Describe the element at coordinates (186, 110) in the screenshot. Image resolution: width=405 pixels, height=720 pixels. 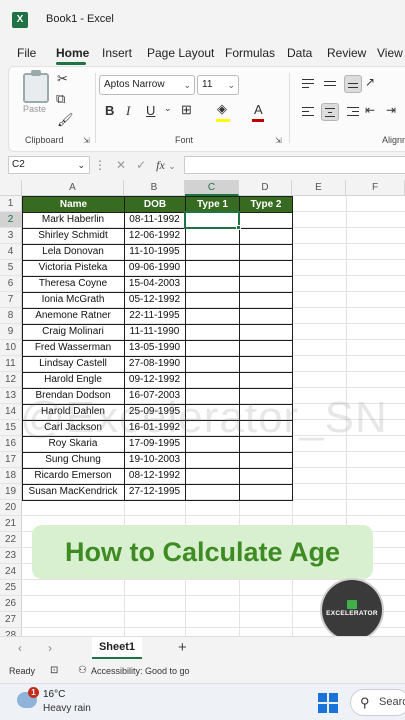
I see `borders-icon: ⊞` at that location.